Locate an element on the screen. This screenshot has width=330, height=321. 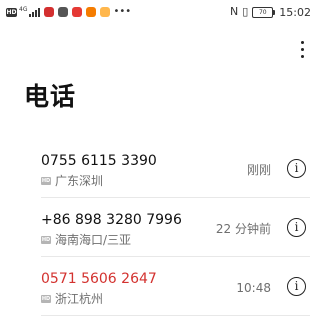
call-subline: HD 海南海口/三亚 is located at coordinates (86, 240).